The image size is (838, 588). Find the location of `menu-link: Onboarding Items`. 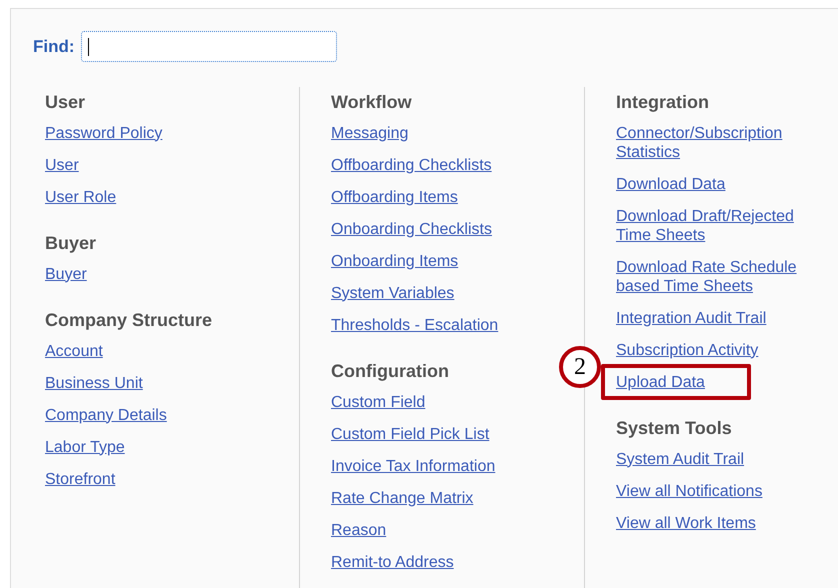

menu-link: Onboarding Items is located at coordinates (394, 261).